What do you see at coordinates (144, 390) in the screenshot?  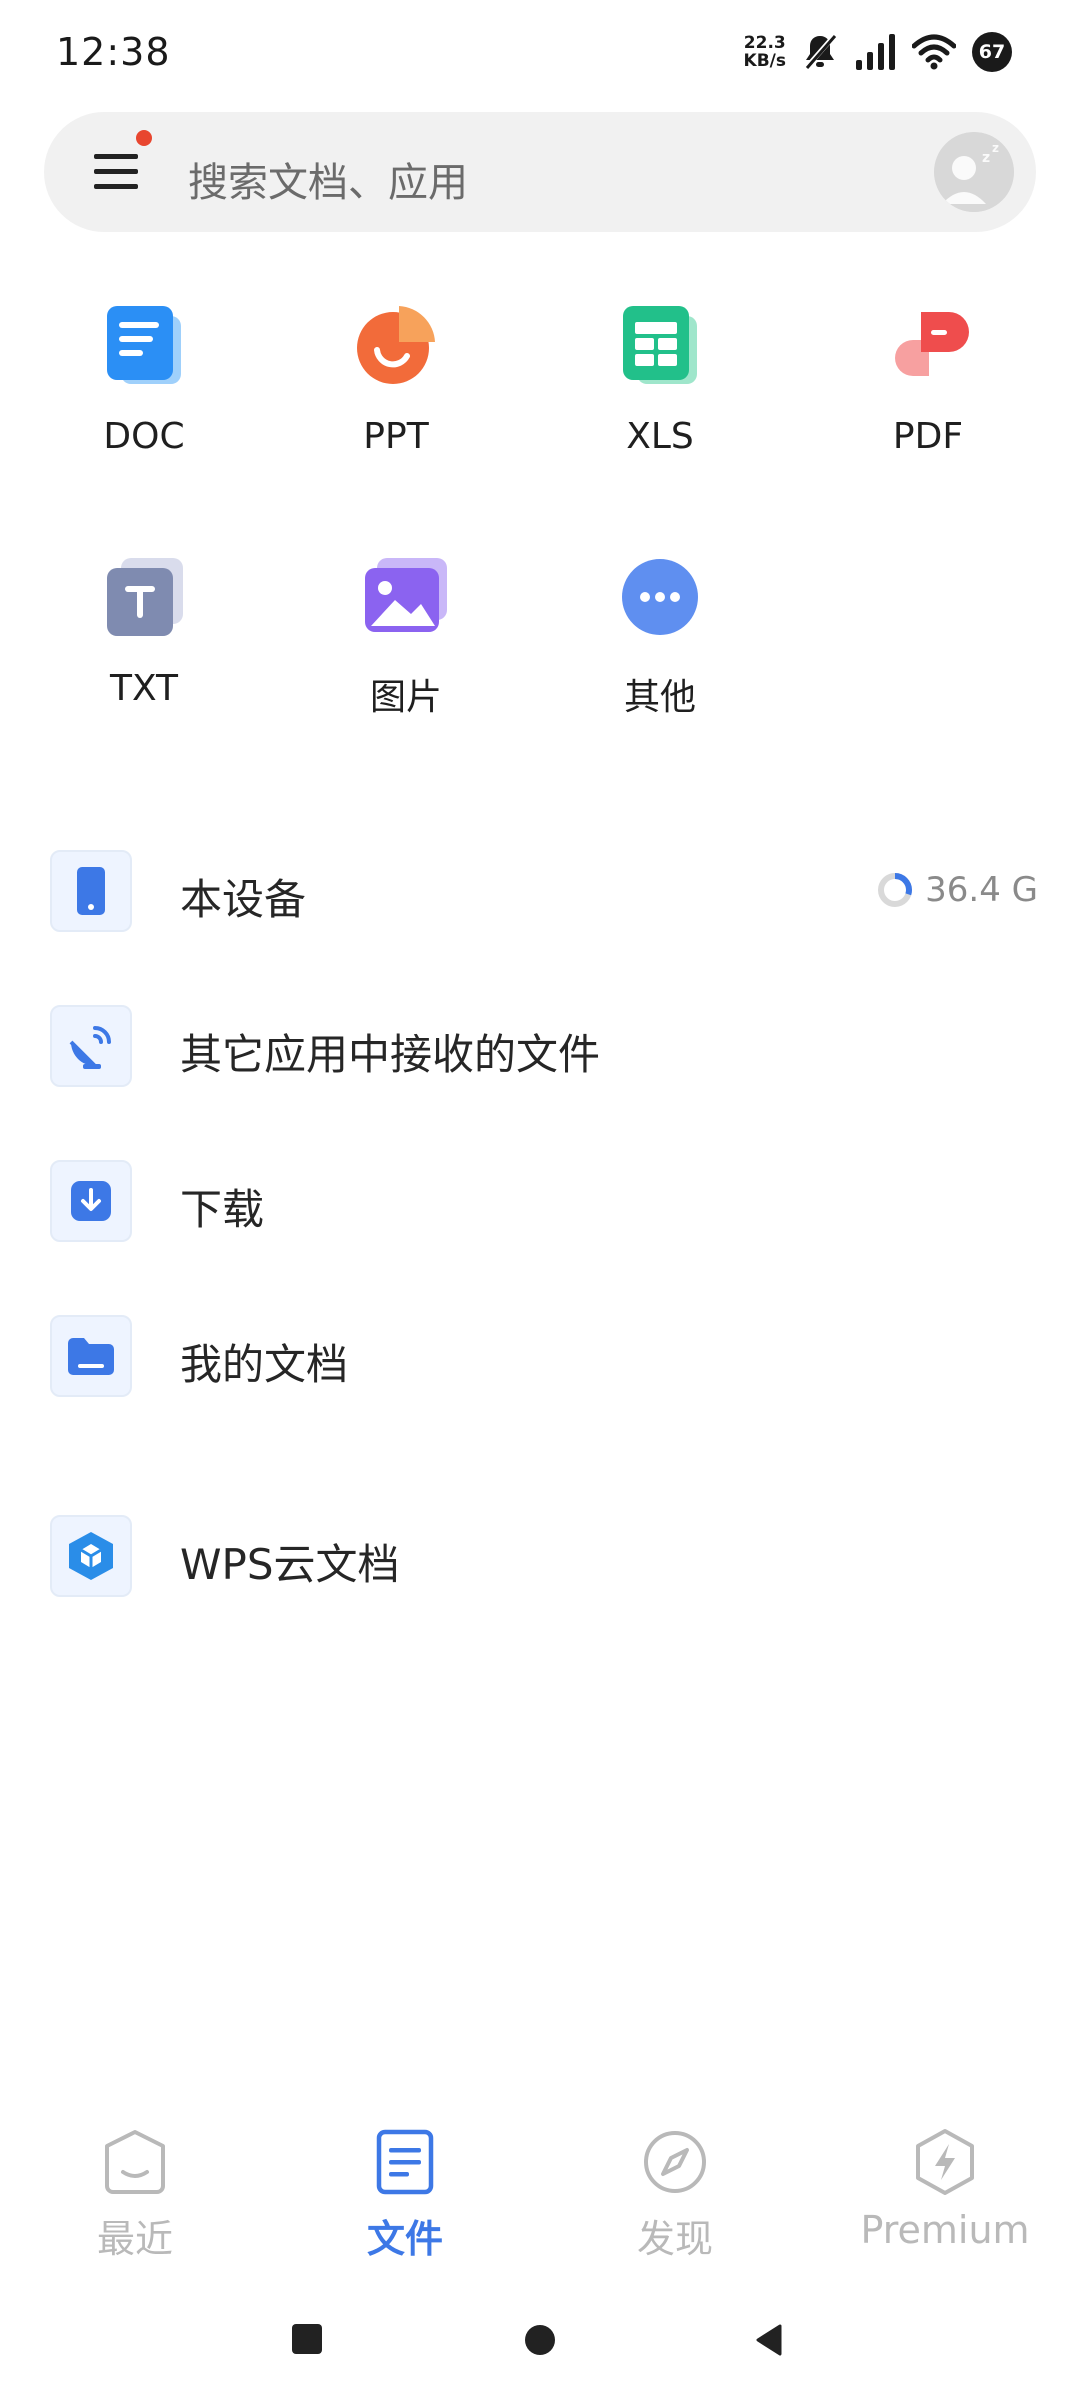 I see `file-type-doc: DOC` at bounding box center [144, 390].